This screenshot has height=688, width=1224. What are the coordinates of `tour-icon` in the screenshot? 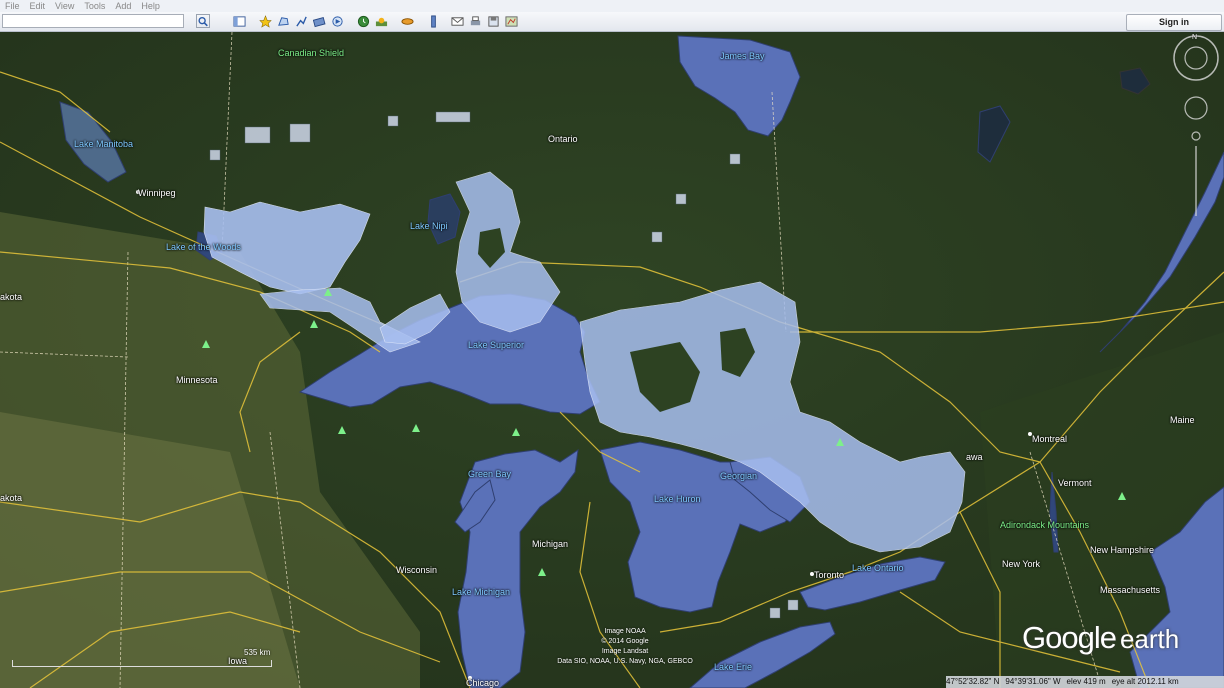 It's located at (337, 21).